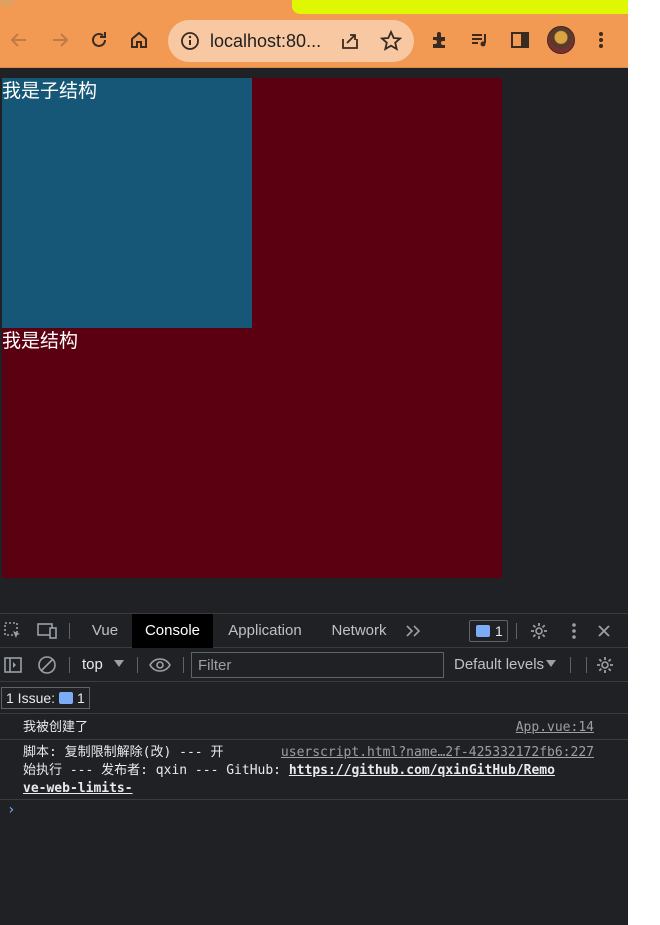  I want to click on kebab-menu-icon, so click(574, 631).